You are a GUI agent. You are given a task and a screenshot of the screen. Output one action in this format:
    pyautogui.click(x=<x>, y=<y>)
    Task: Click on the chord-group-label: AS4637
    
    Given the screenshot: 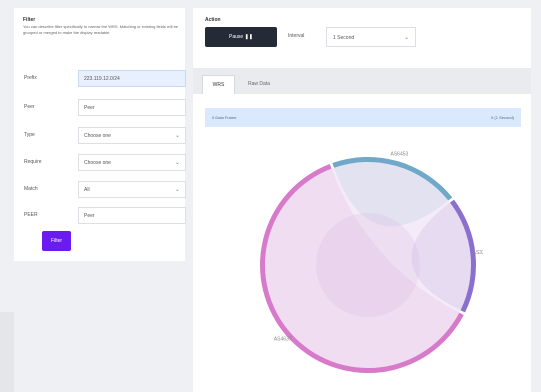 What is the action you would take?
    pyautogui.click(x=283, y=340)
    